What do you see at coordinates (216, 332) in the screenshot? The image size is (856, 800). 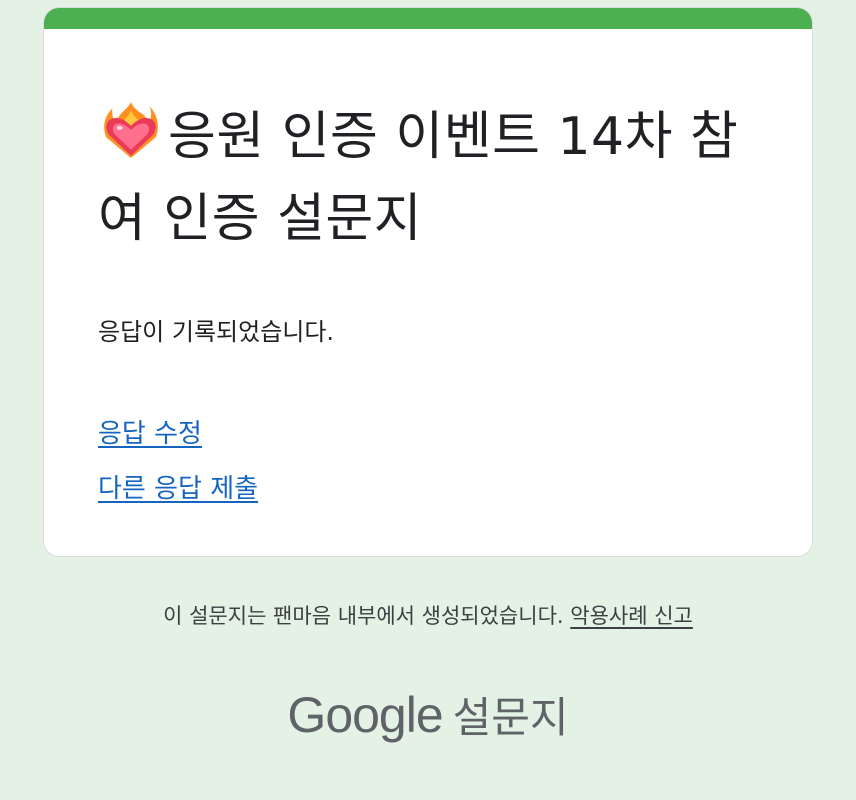 I see `confirmation-message: 응답이 기록되었습니다.` at bounding box center [216, 332].